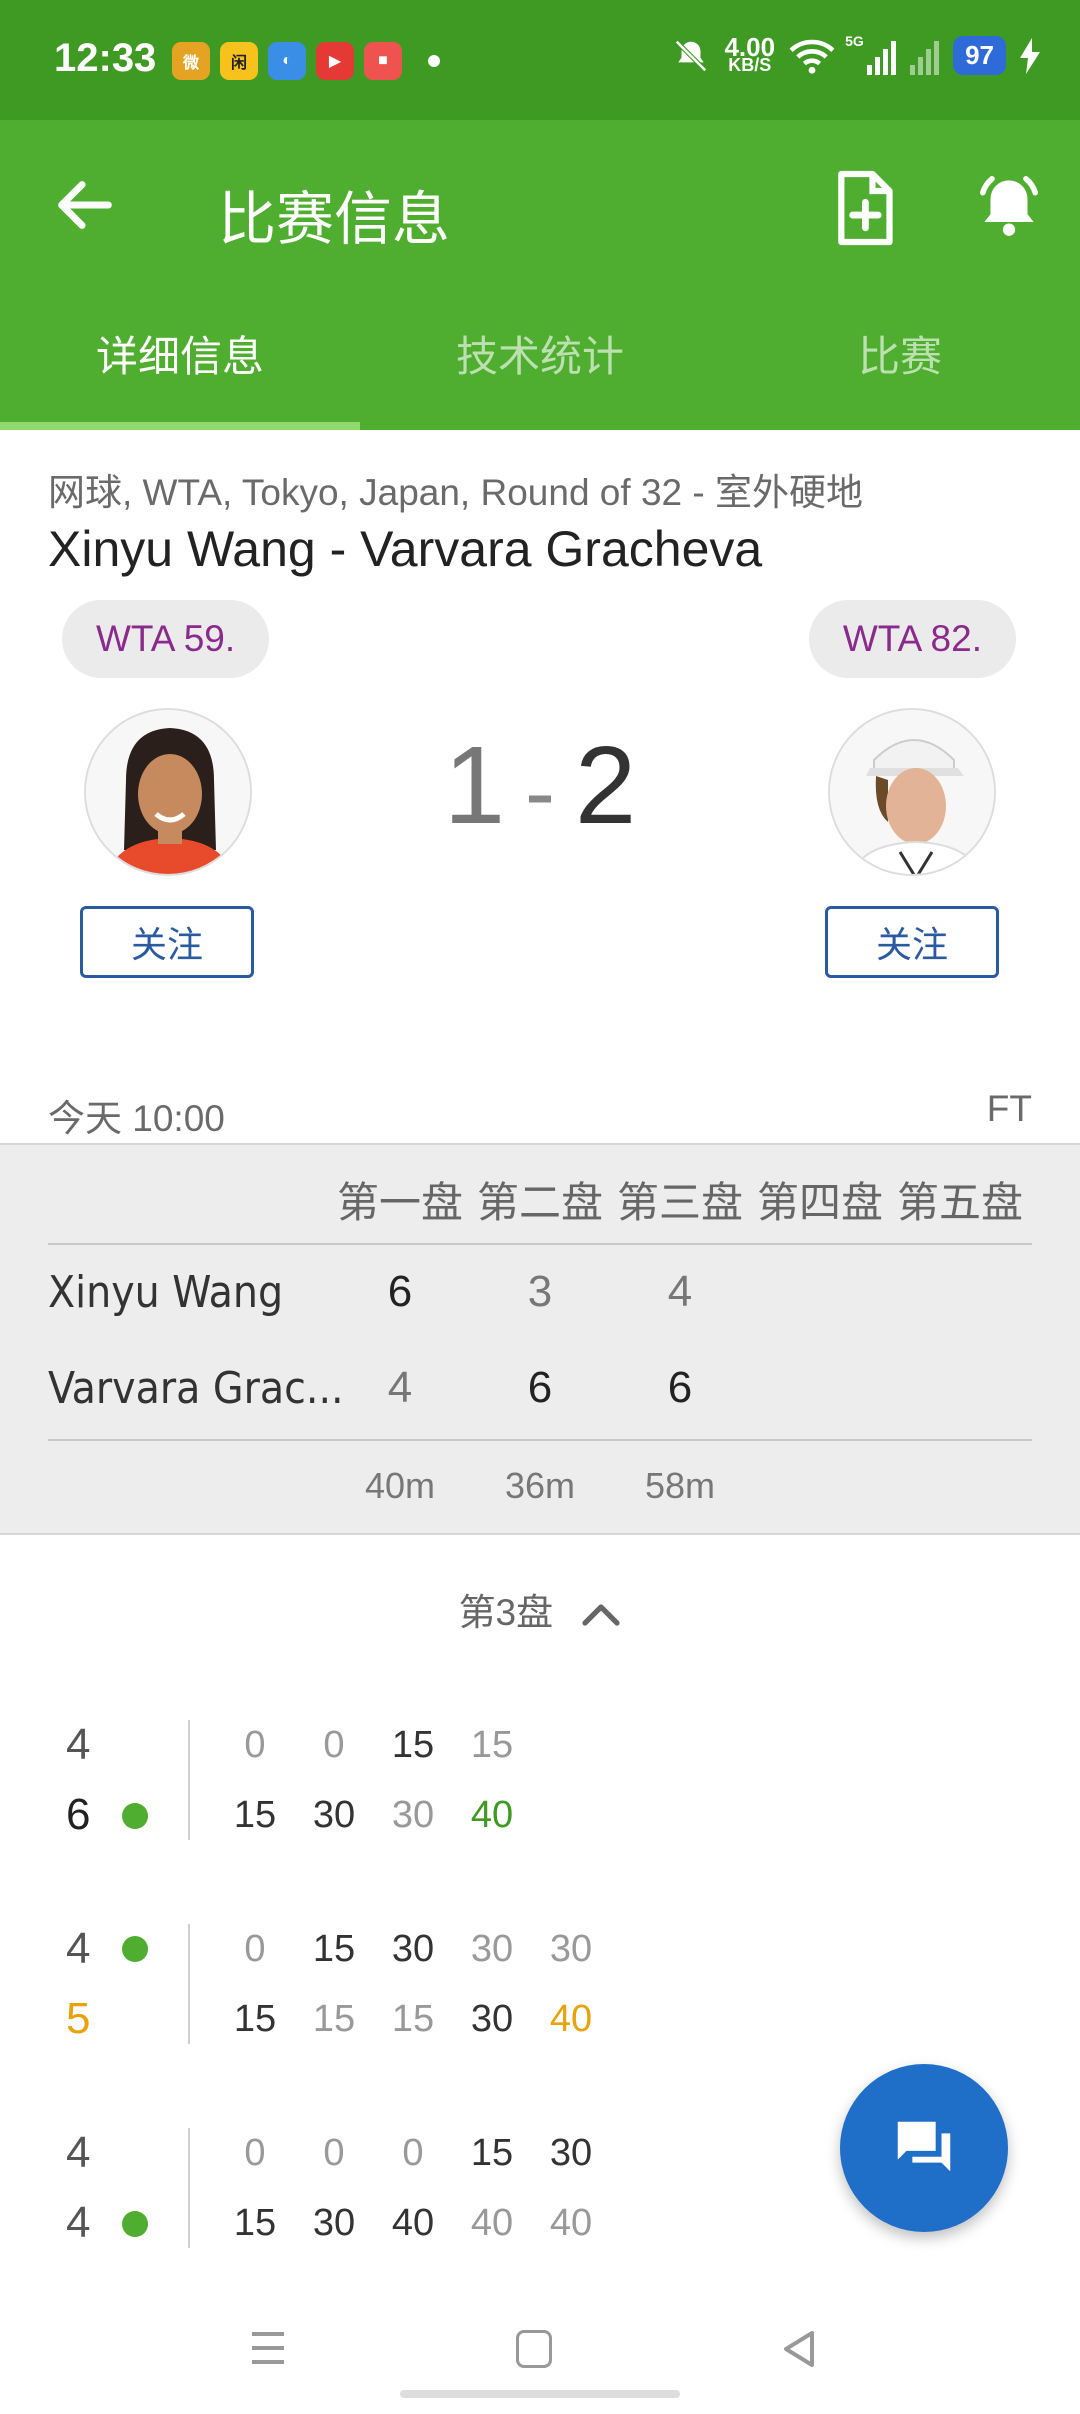 This screenshot has width=1080, height=2414. What do you see at coordinates (335, 61) in the screenshot?
I see `video-app-icon: ▶` at bounding box center [335, 61].